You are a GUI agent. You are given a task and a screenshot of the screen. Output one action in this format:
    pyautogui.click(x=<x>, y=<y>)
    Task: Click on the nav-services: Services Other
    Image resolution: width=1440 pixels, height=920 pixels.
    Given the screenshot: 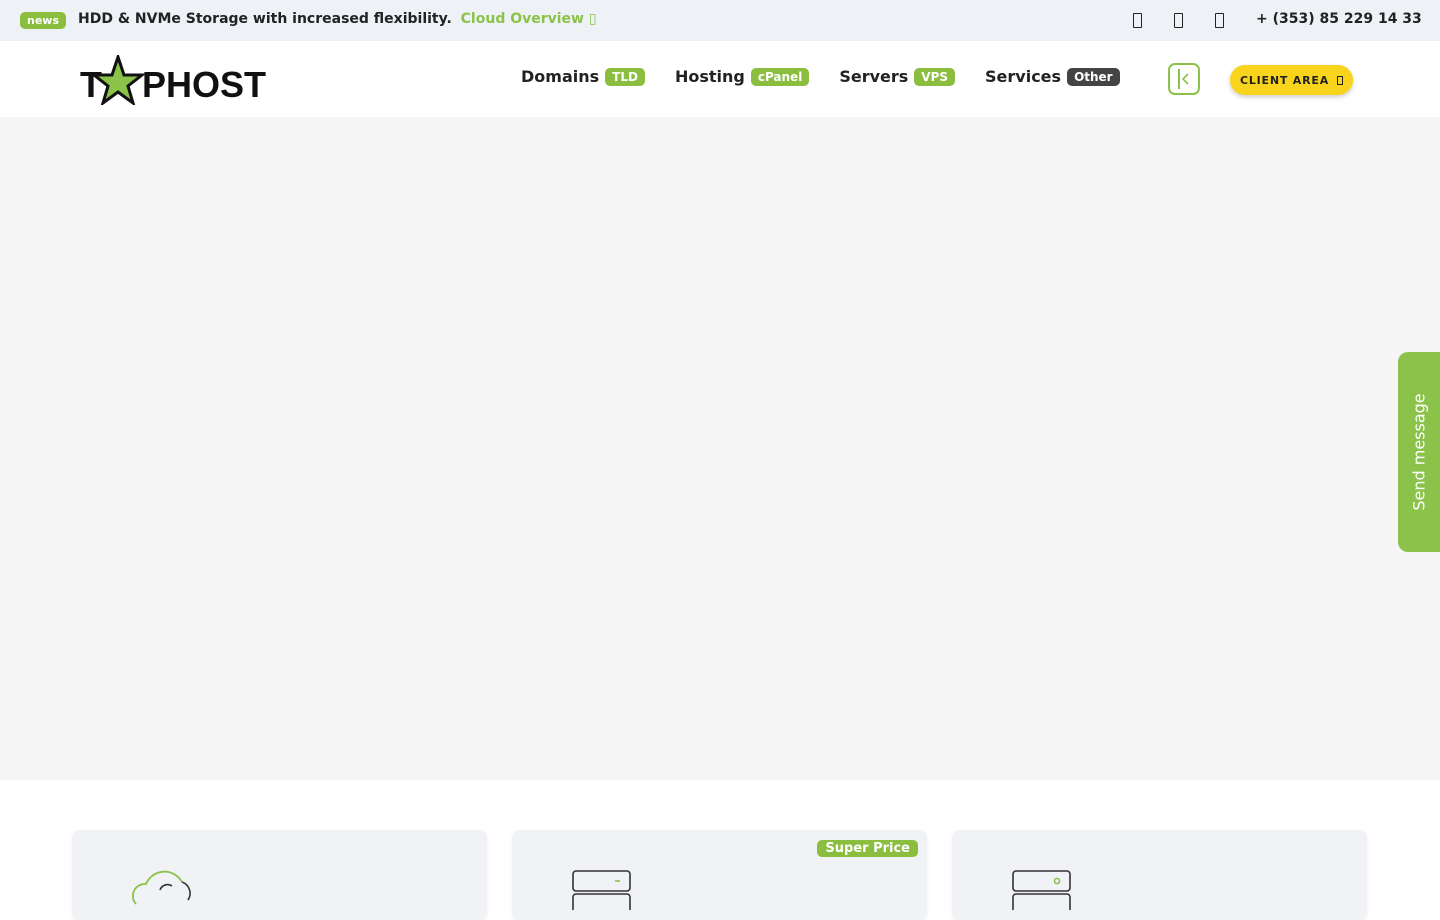 What is the action you would take?
    pyautogui.click(x=1052, y=76)
    